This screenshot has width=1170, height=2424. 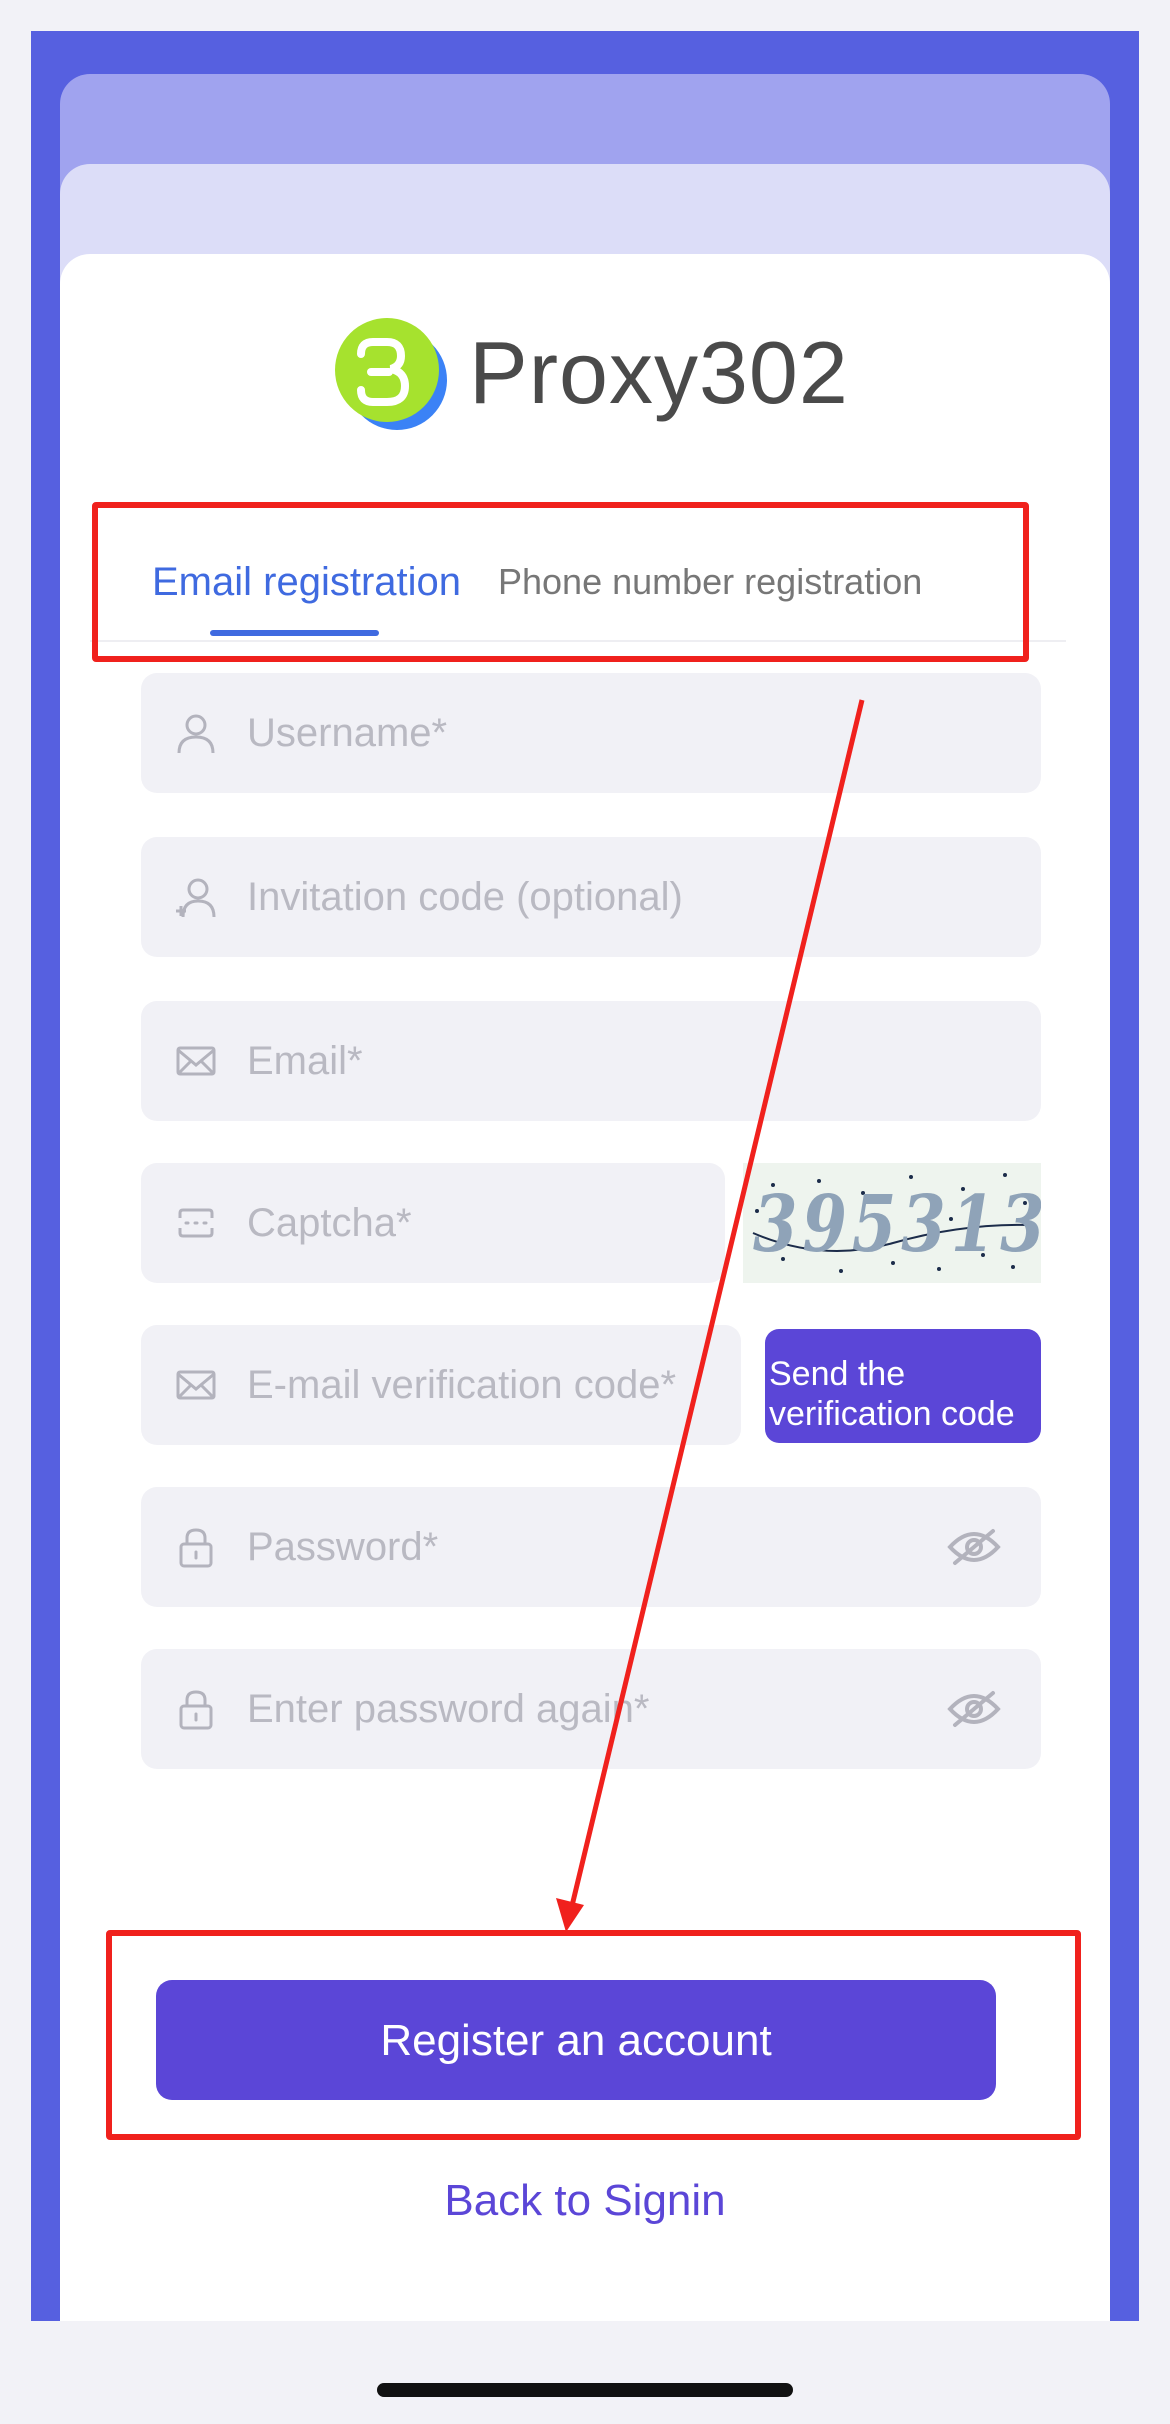 What do you see at coordinates (710, 582) in the screenshot?
I see `tab-phone-registration: Phone number registration` at bounding box center [710, 582].